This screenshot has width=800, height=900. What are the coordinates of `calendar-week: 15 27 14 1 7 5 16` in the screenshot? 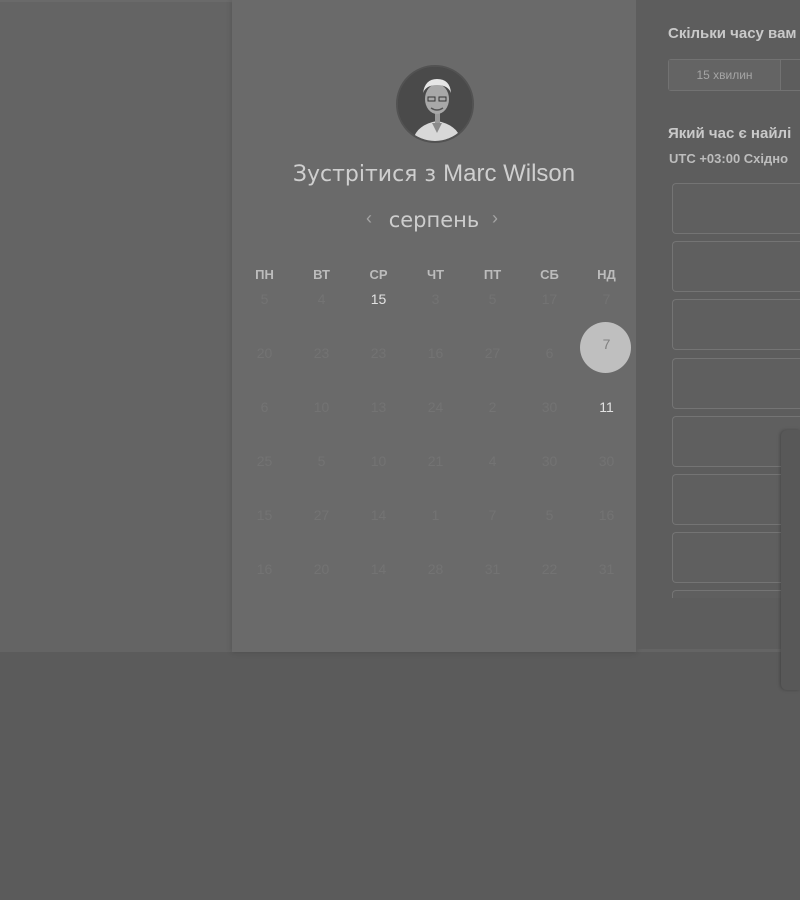 It's located at (436, 531).